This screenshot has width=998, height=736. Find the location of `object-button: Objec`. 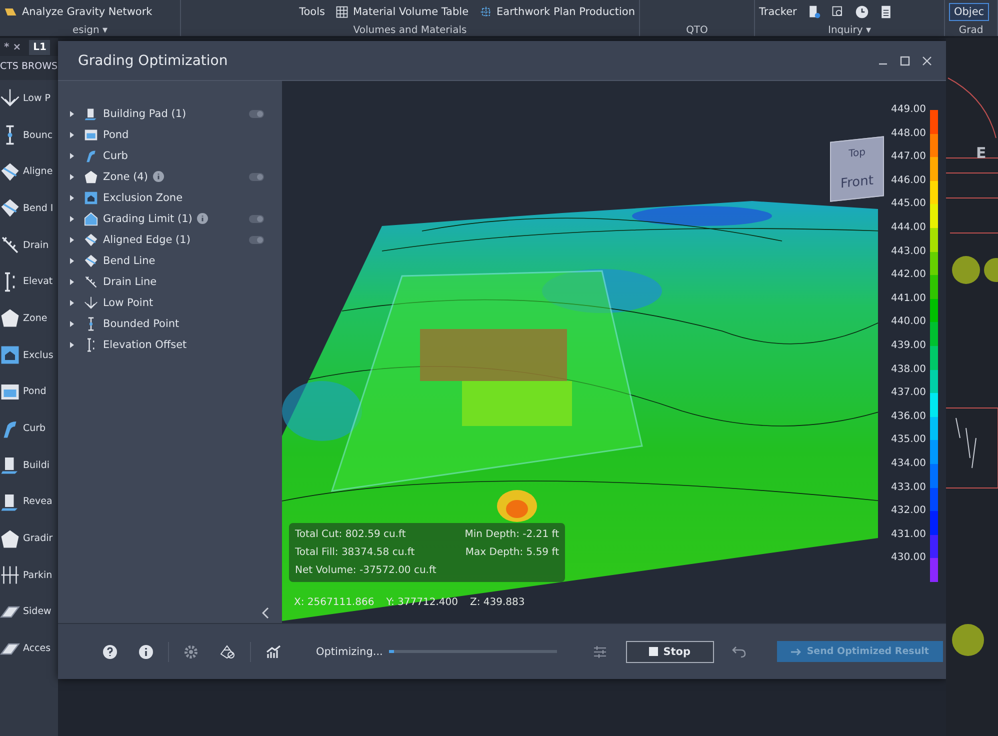

object-button: Objec is located at coordinates (969, 12).